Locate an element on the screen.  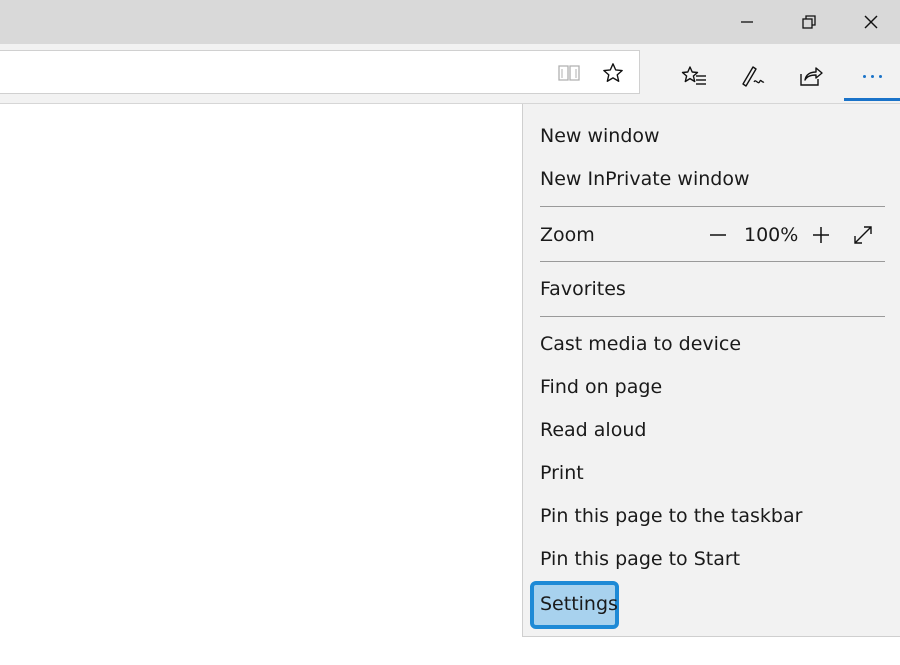
fullscreen-expand-icon is located at coordinates (863, 235).